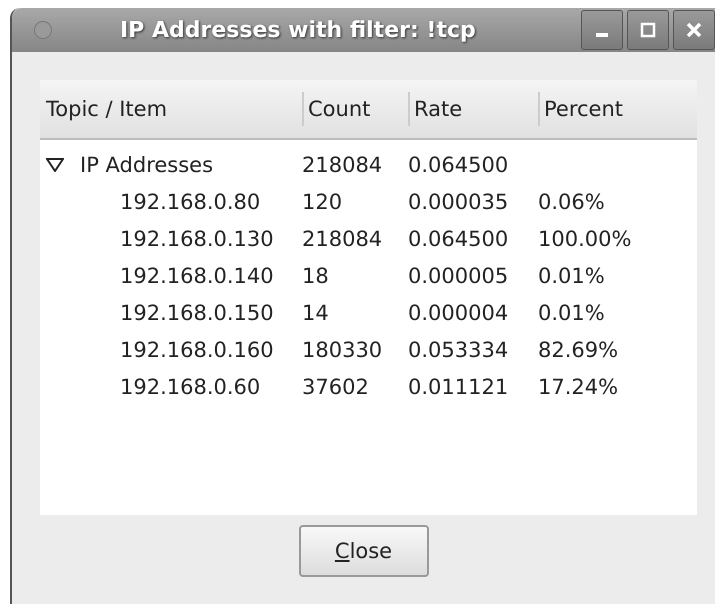 The height and width of the screenshot is (604, 715). I want to click on maximize-button, so click(648, 30).